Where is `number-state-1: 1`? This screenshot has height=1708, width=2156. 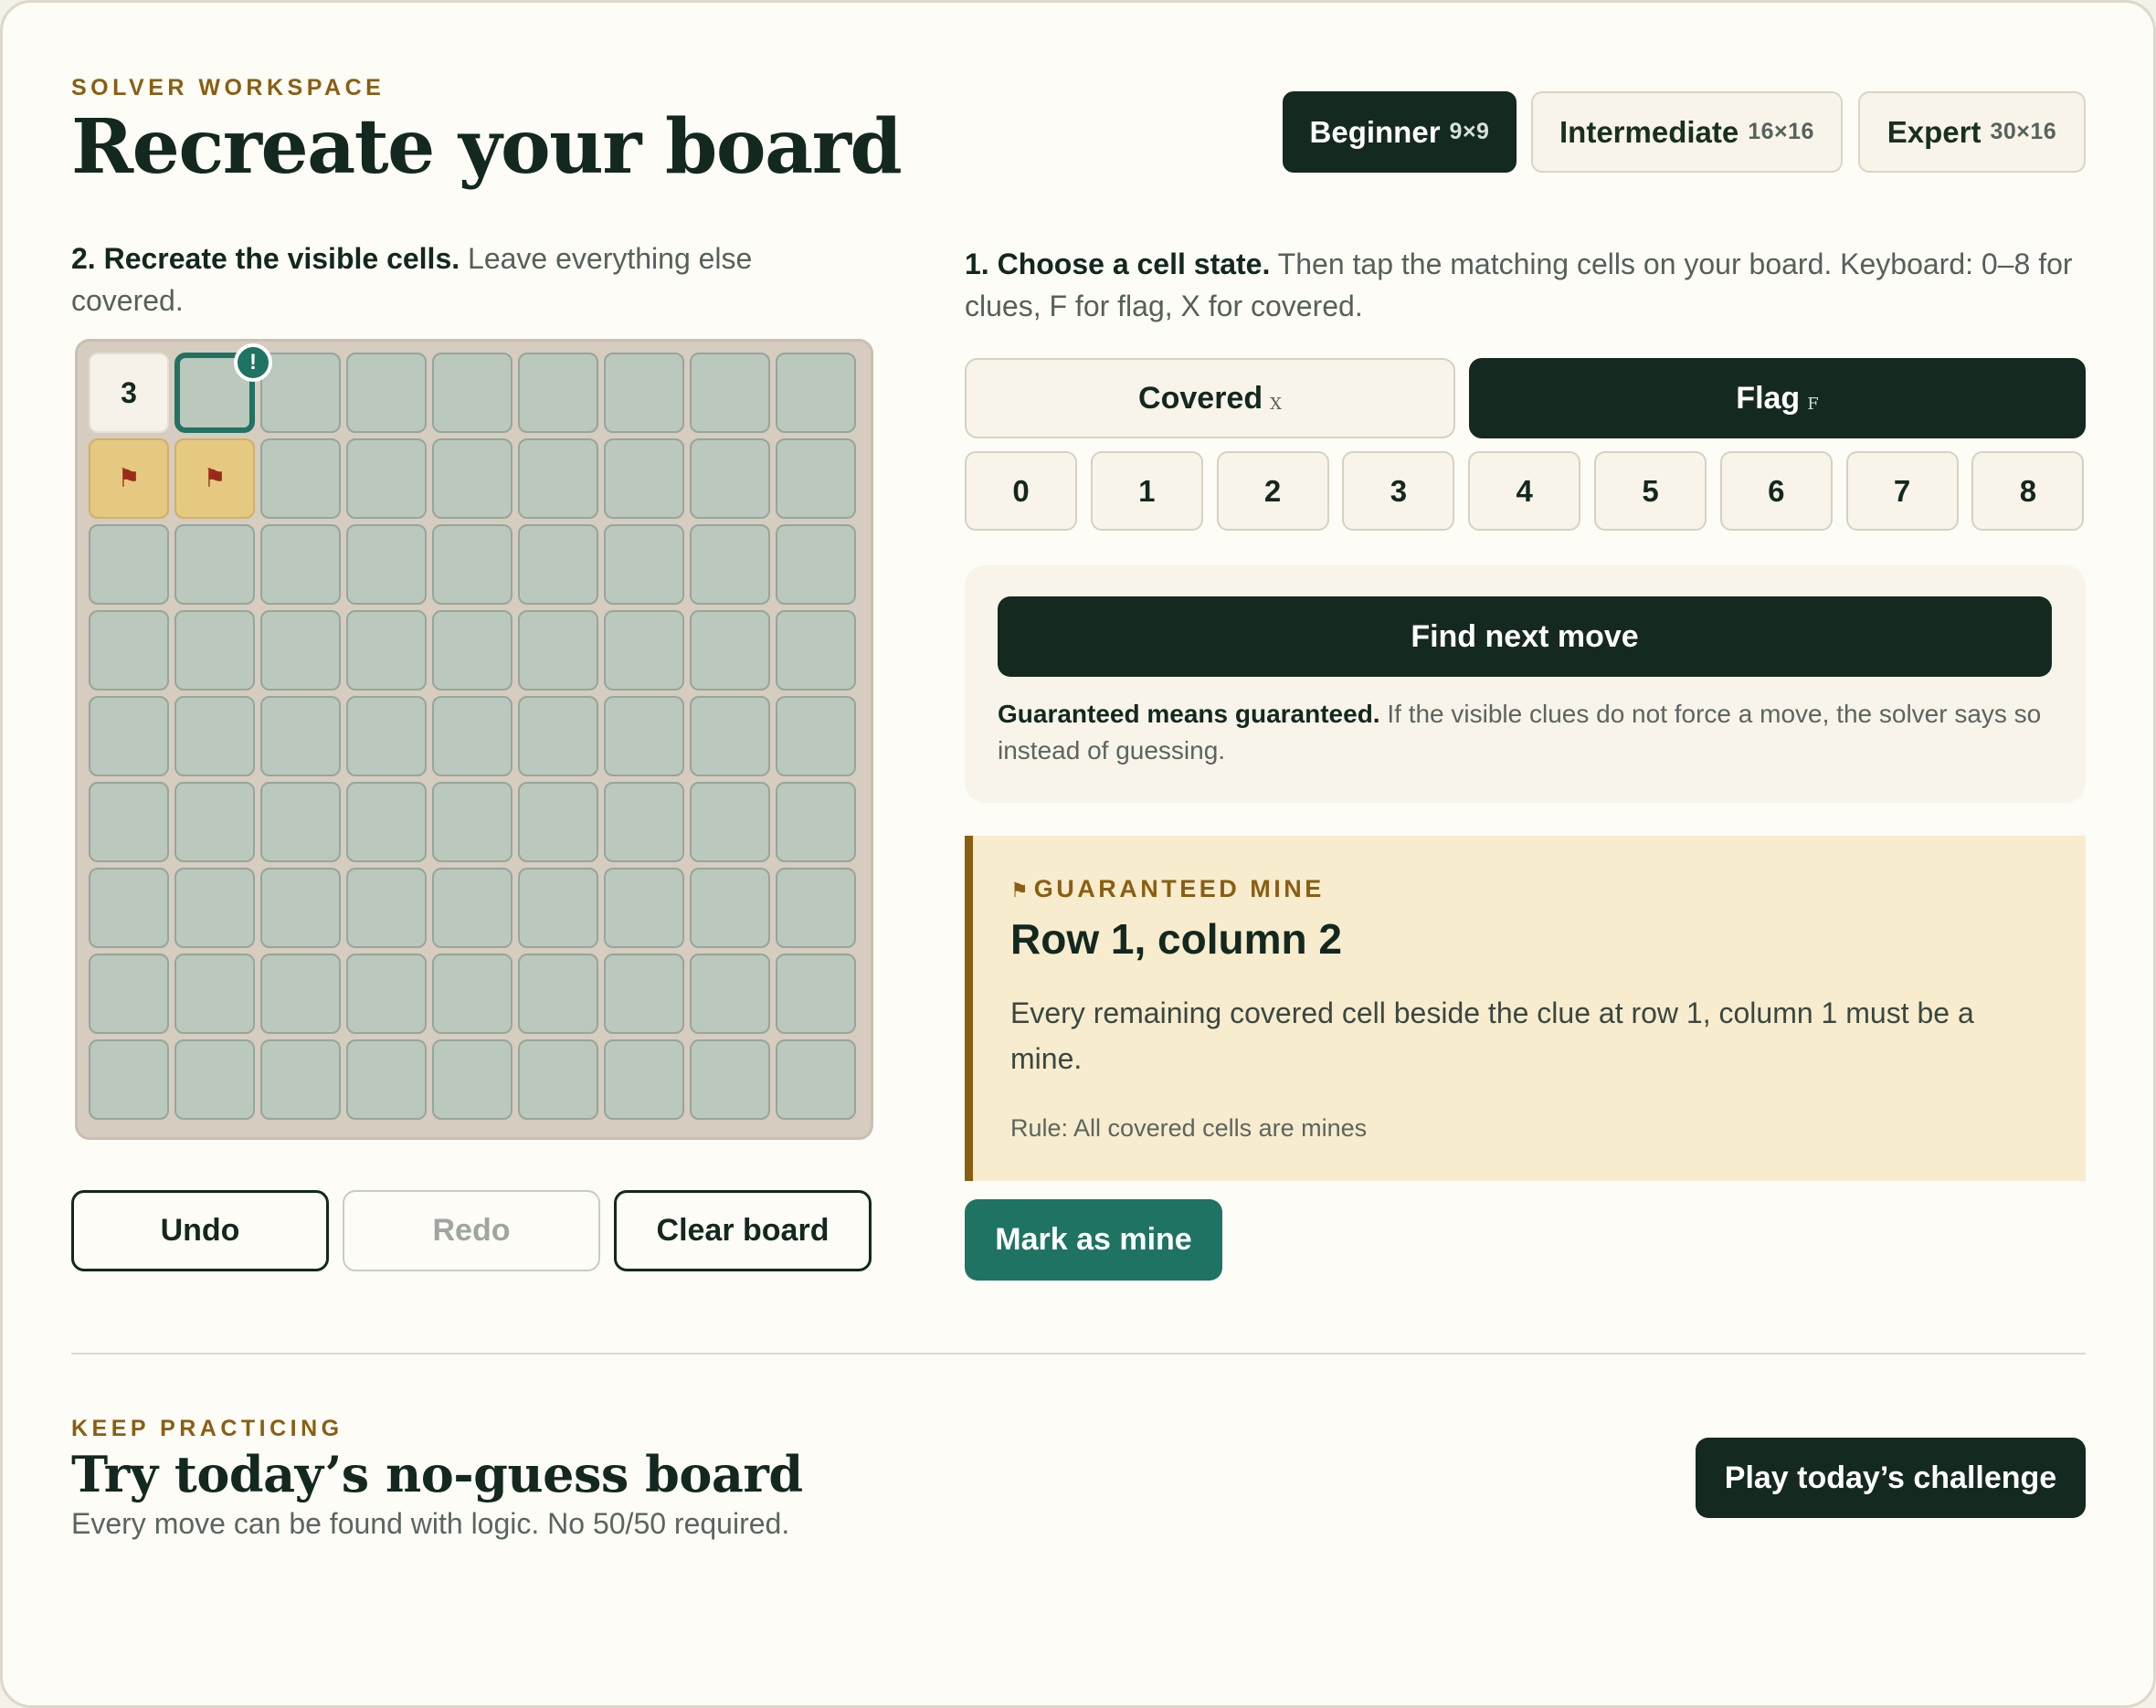 number-state-1: 1 is located at coordinates (1146, 491).